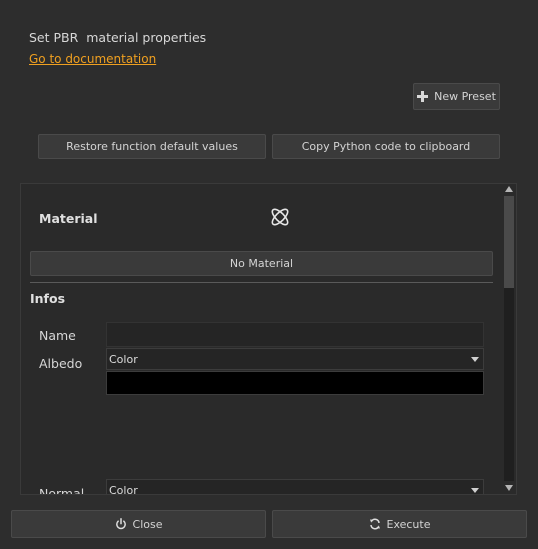 The width and height of the screenshot is (538, 549). I want to click on divider, so click(261, 282).